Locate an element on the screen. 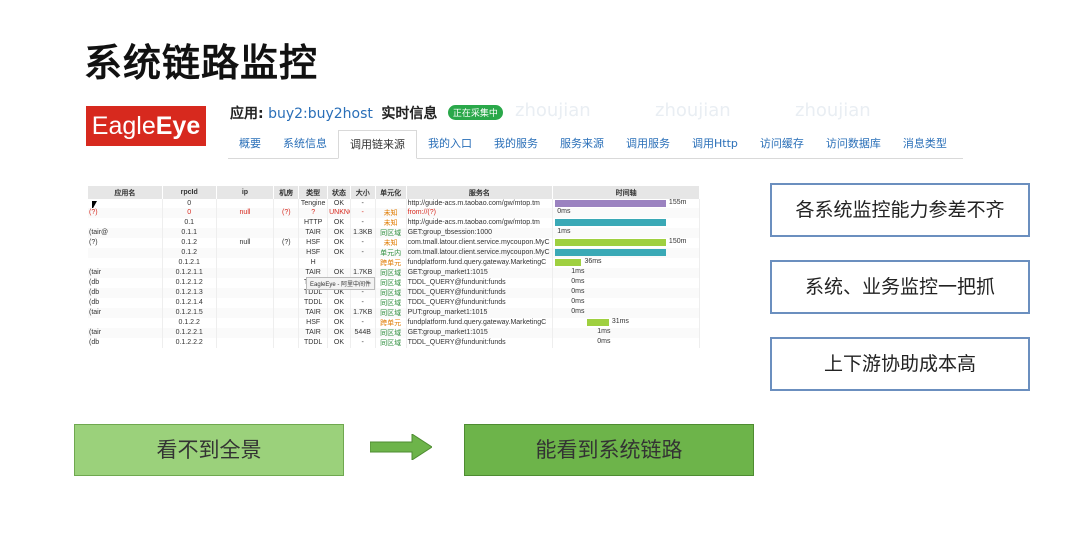 The height and width of the screenshot is (543, 1080). tab-5: 我的服务 is located at coordinates (516, 144).